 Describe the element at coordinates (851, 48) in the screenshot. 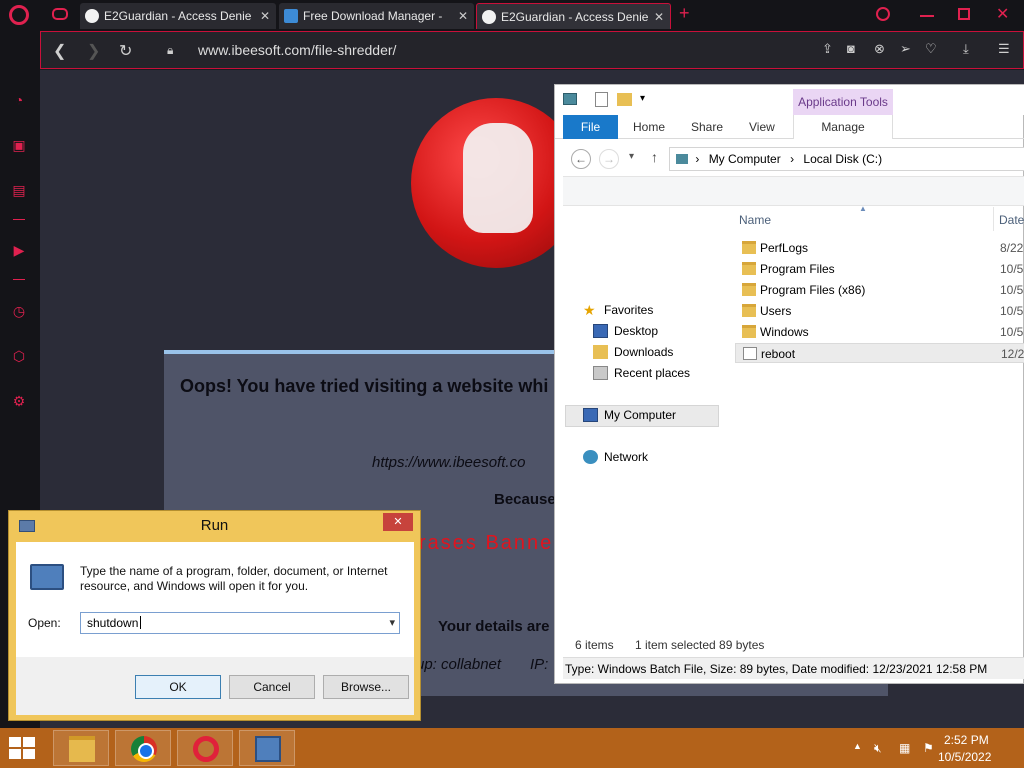

I see `snapshot-camera-icon: ◙` at that location.